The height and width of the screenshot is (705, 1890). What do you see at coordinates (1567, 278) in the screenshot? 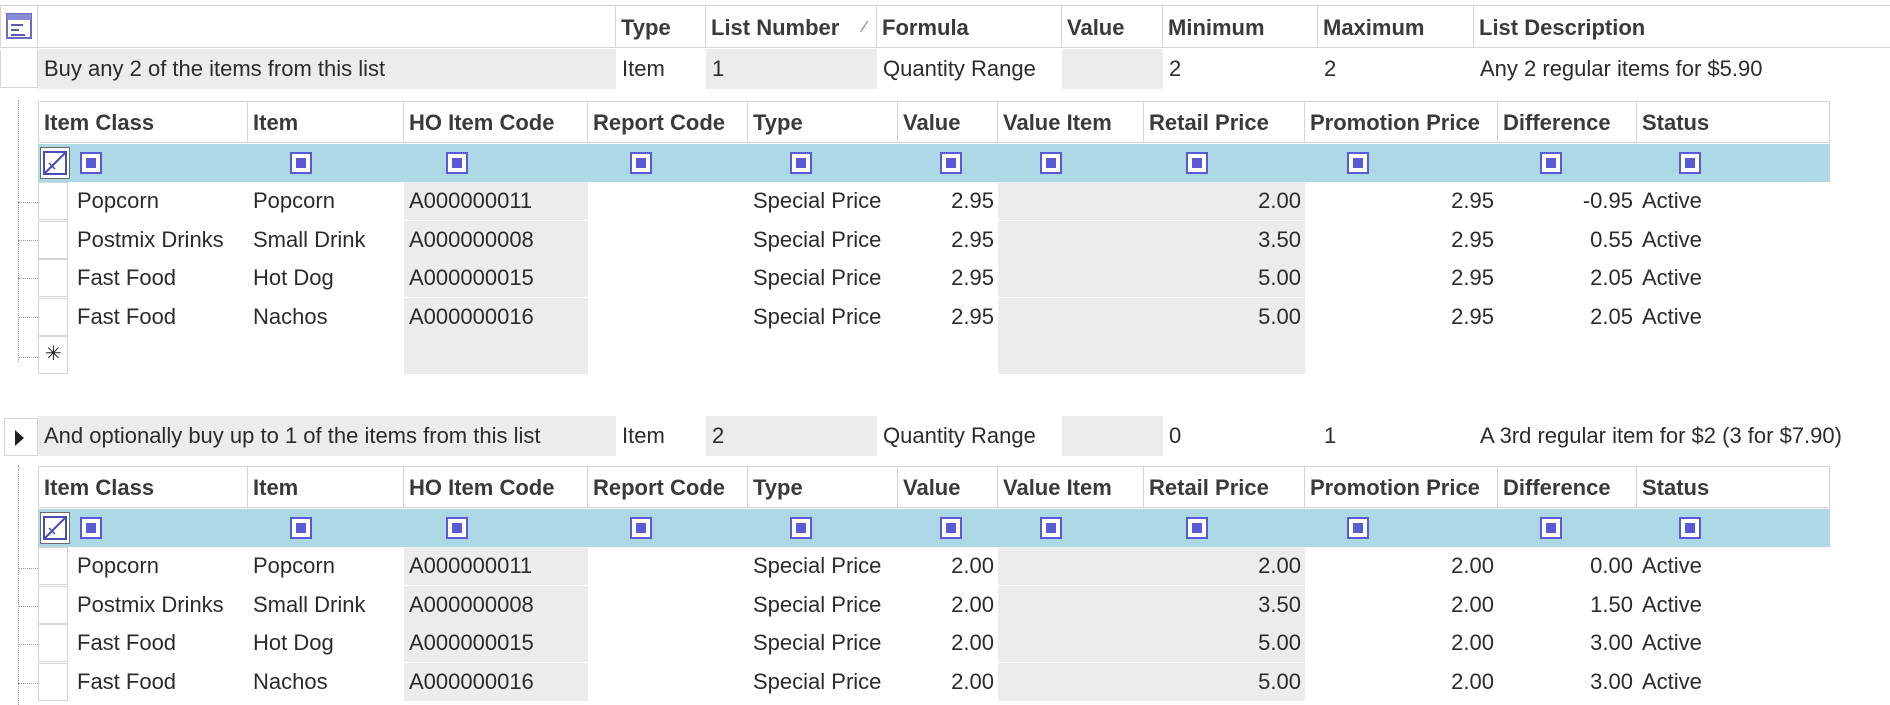
I see `item-difference-cell: 2.05` at bounding box center [1567, 278].